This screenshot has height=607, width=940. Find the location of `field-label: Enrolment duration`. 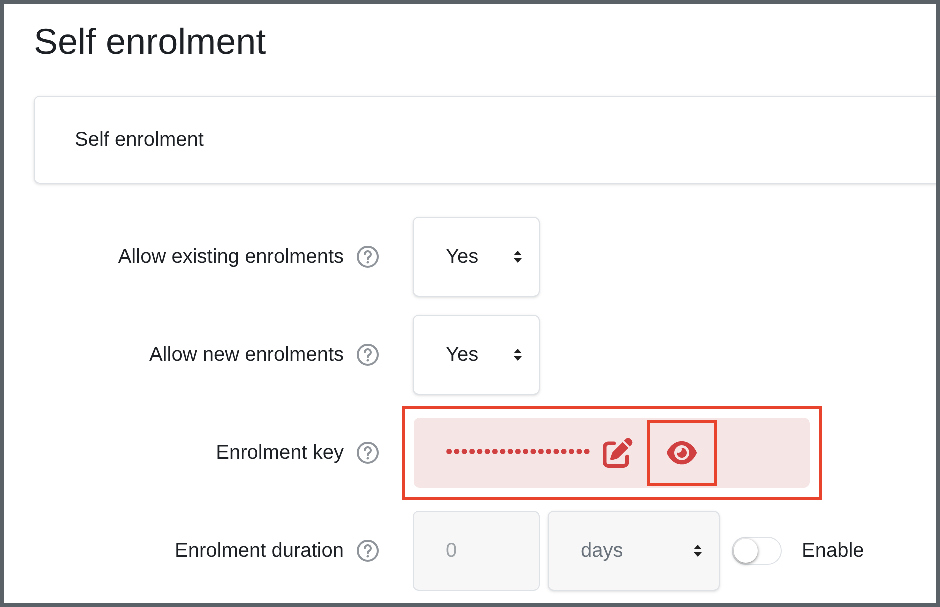

field-label: Enrolment duration is located at coordinates (259, 551).